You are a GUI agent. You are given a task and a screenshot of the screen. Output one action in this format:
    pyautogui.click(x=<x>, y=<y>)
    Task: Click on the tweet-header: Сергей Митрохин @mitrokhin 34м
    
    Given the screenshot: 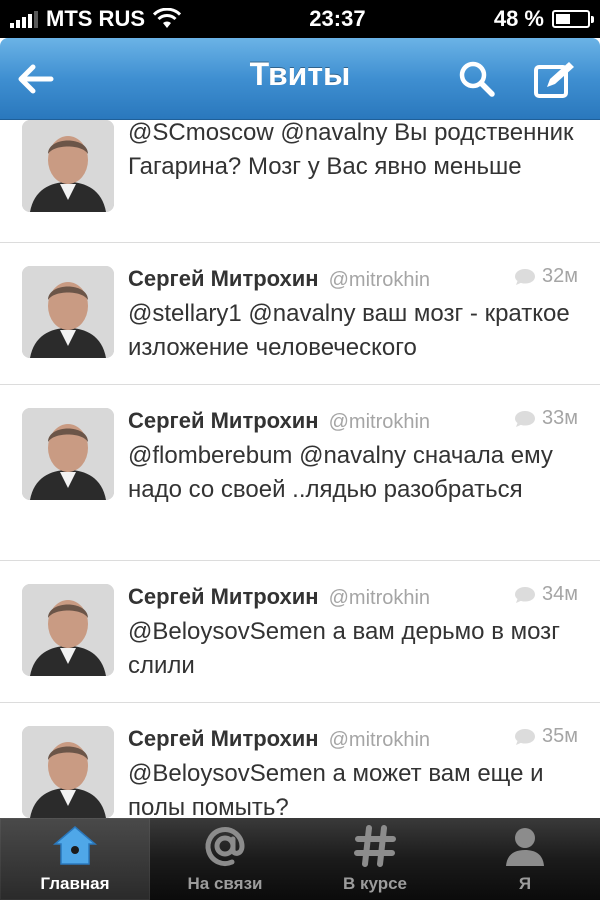 What is the action you would take?
    pyautogui.click(x=353, y=598)
    